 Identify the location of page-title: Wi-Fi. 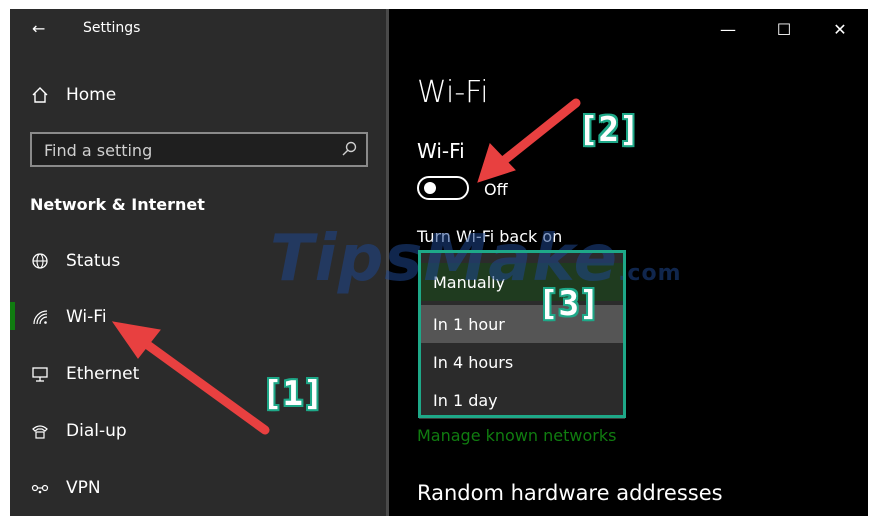
(453, 92).